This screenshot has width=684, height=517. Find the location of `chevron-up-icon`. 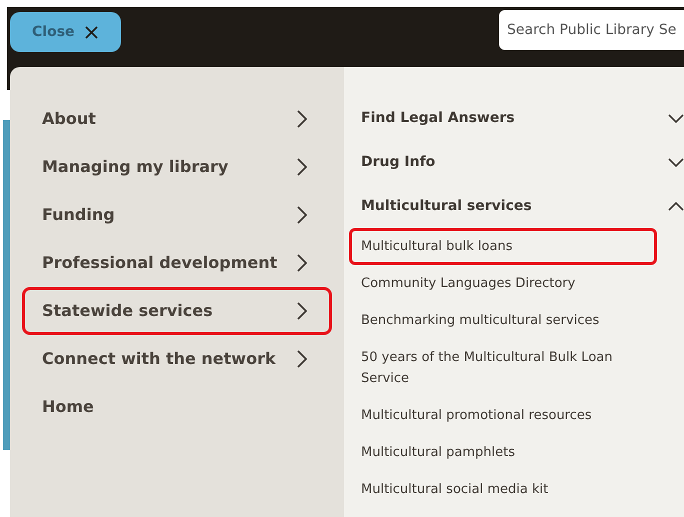

chevron-up-icon is located at coordinates (676, 206).